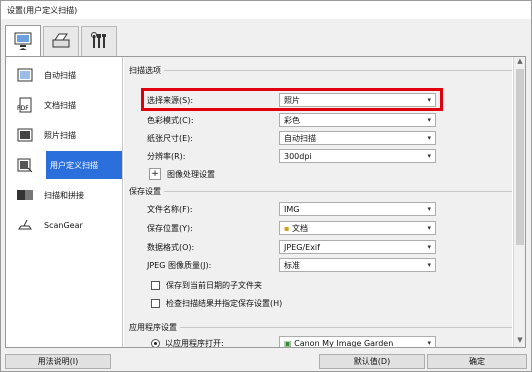 Image resolution: width=532 pixels, height=372 pixels. What do you see at coordinates (302, 247) in the screenshot?
I see `data-format-value: JPEG/Exif` at bounding box center [302, 247].